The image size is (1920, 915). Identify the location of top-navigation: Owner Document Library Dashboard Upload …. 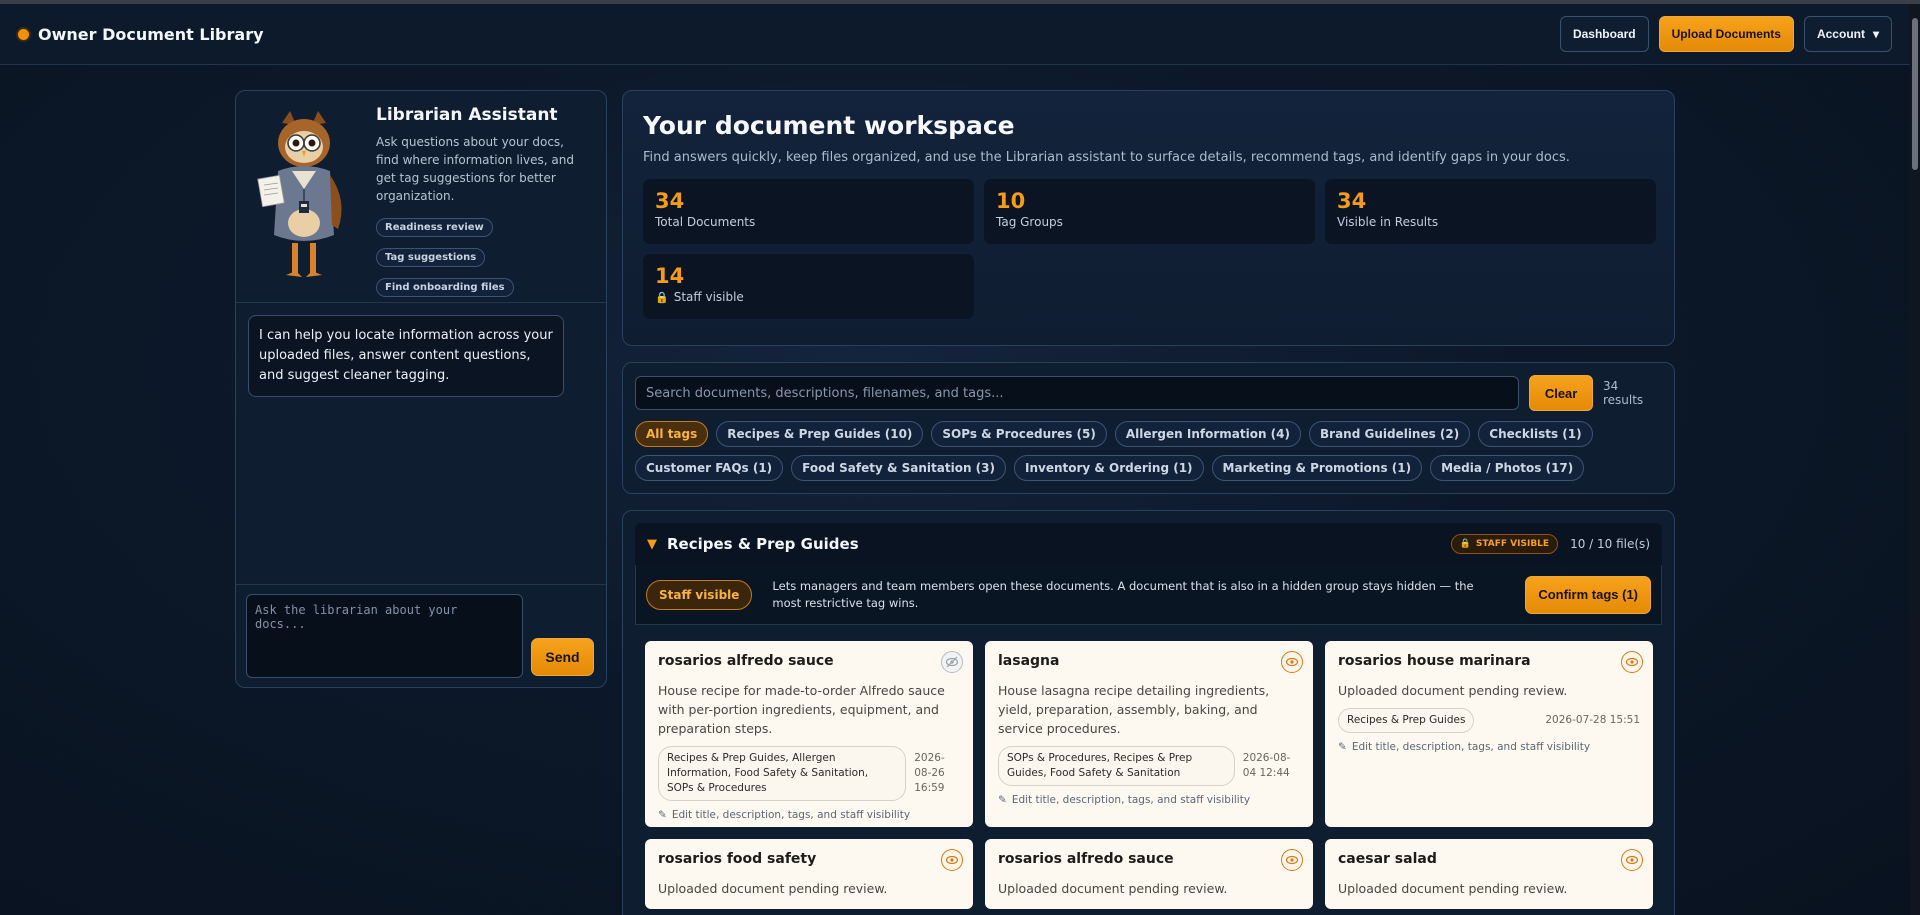
(955, 34).